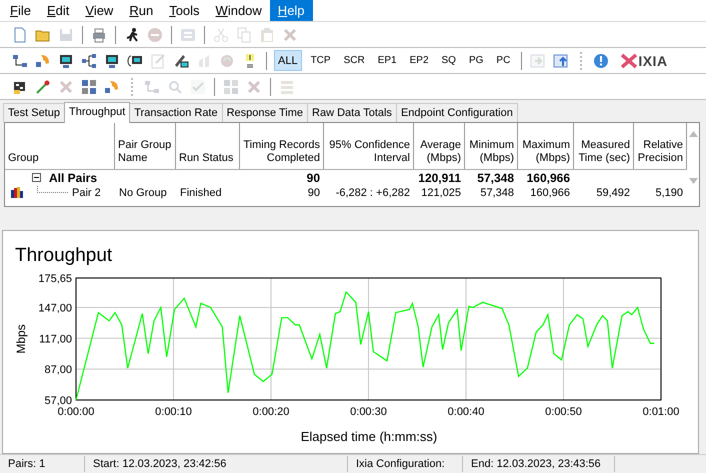 This screenshot has height=473, width=706. Describe the element at coordinates (244, 34) in the screenshot. I see `copy-icon` at that location.